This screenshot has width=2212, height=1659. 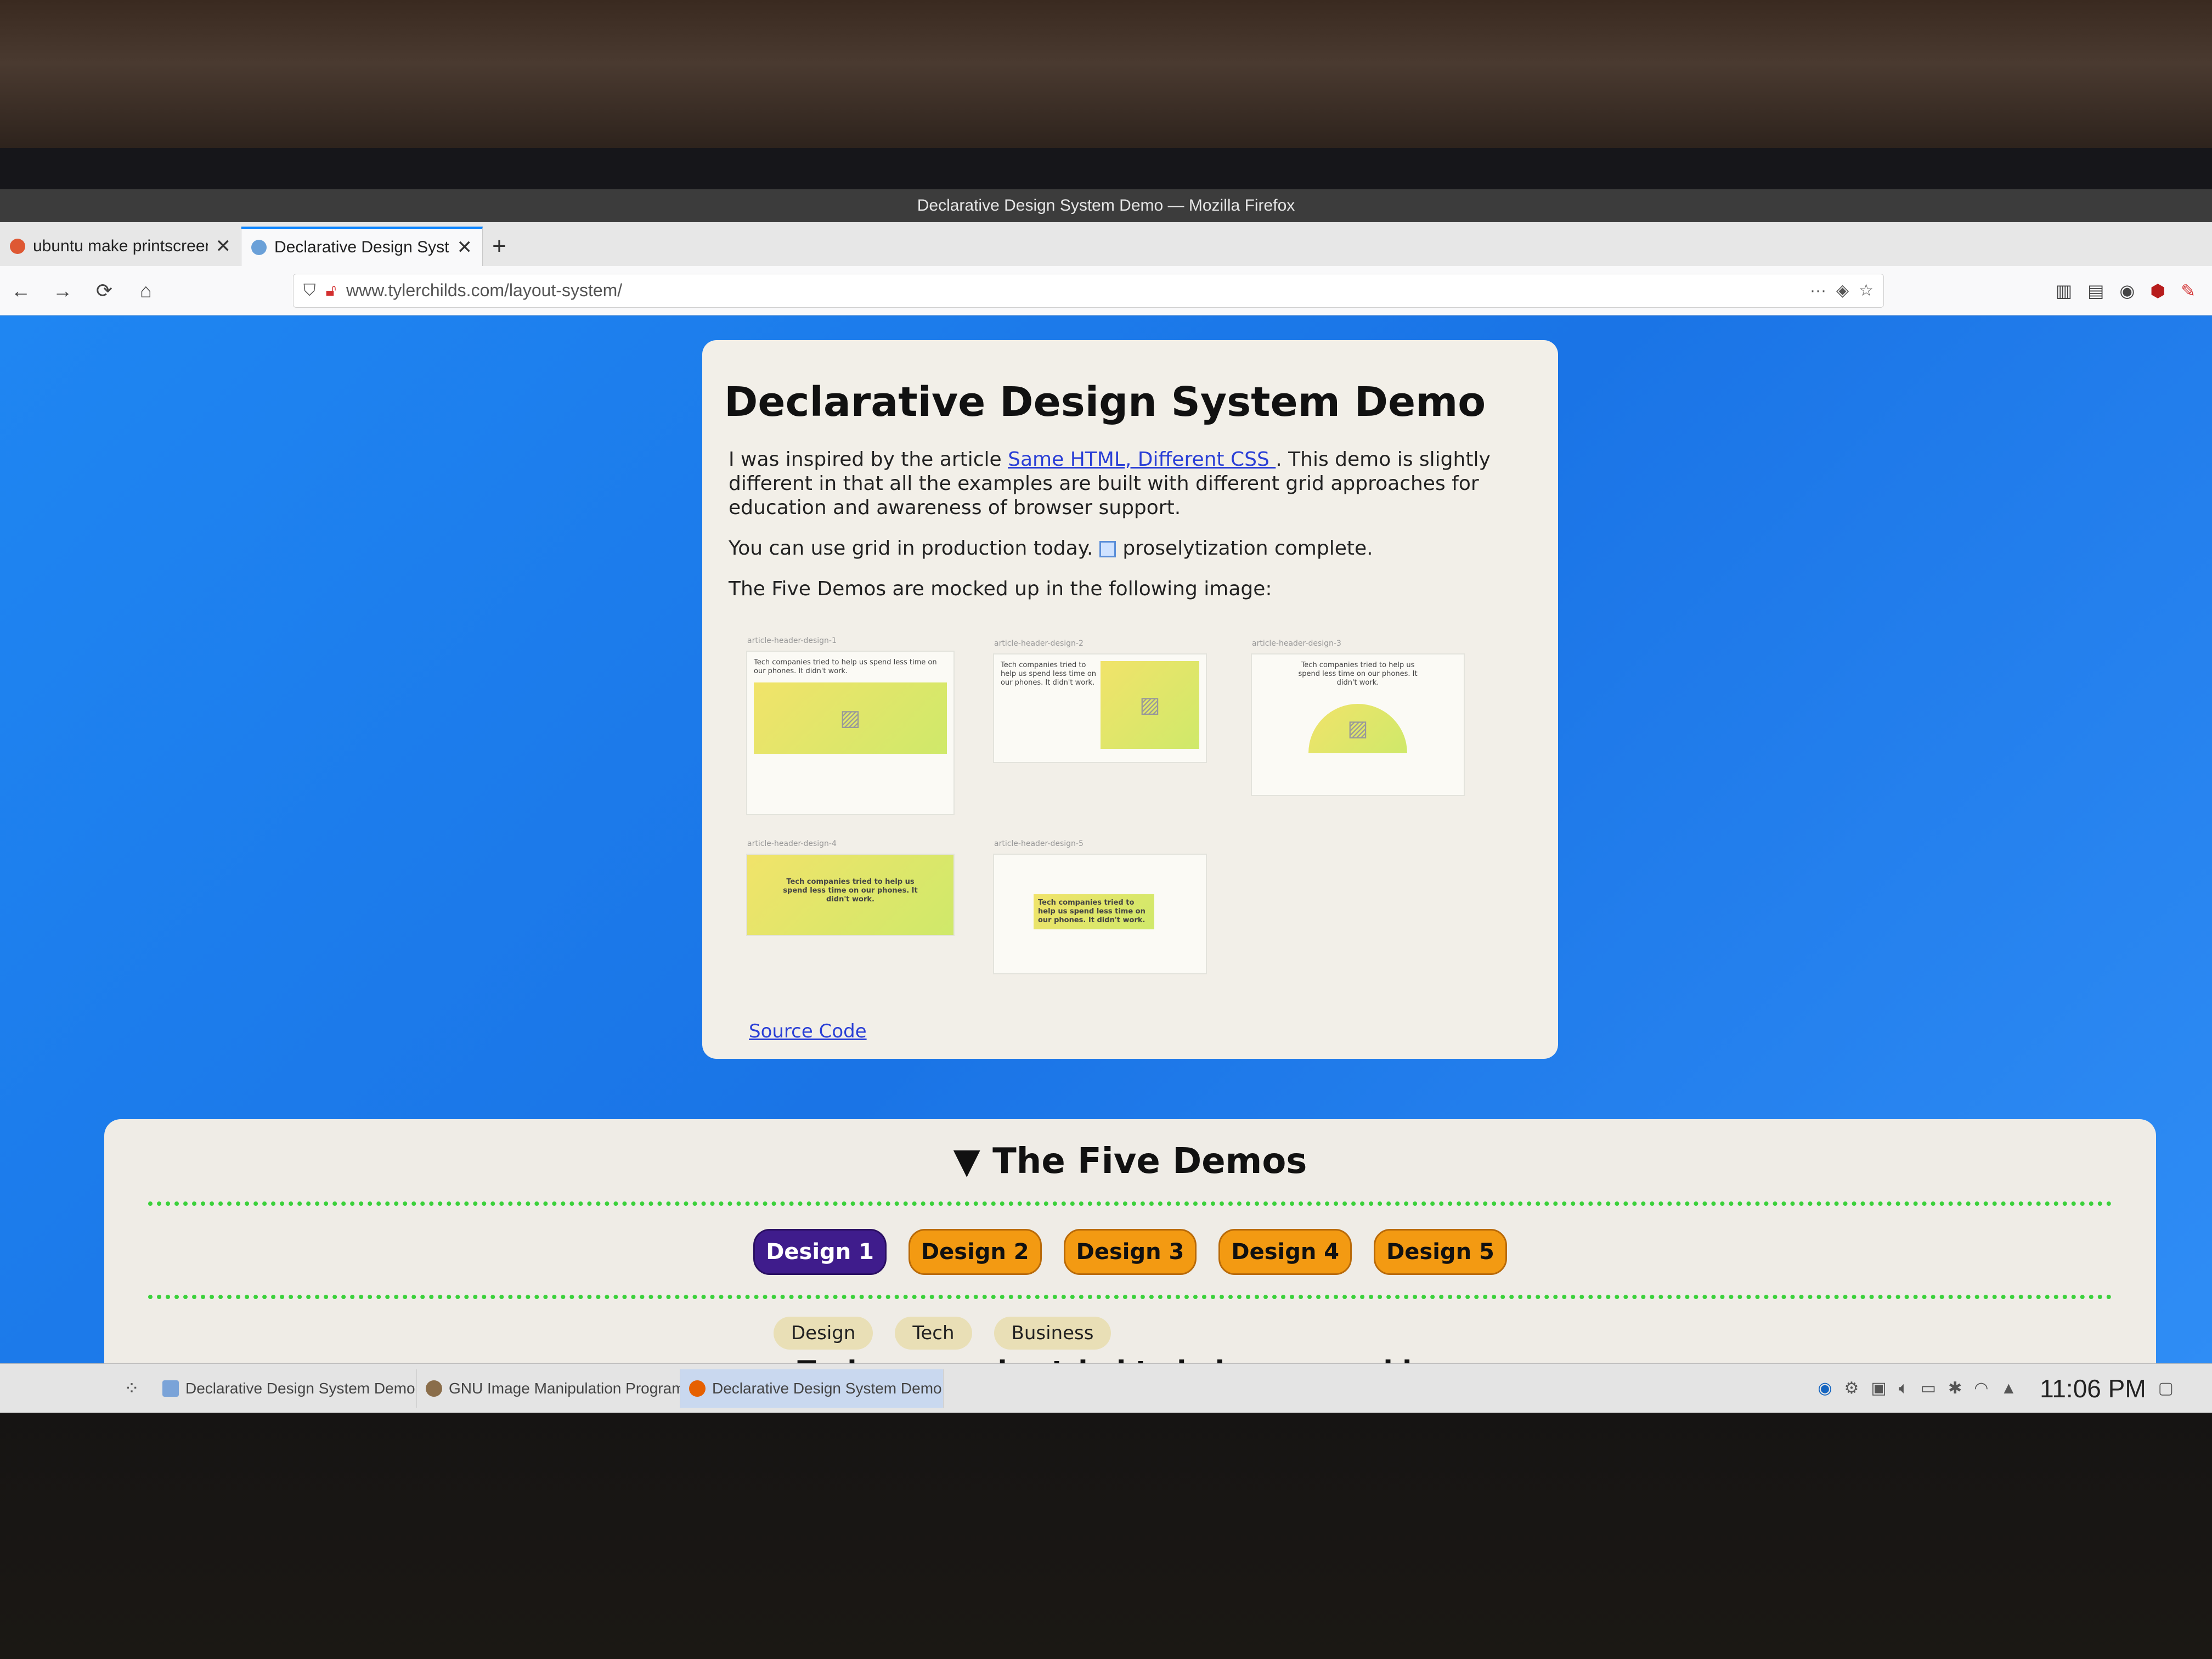 What do you see at coordinates (933, 1334) in the screenshot?
I see `tag-tech: Tech` at bounding box center [933, 1334].